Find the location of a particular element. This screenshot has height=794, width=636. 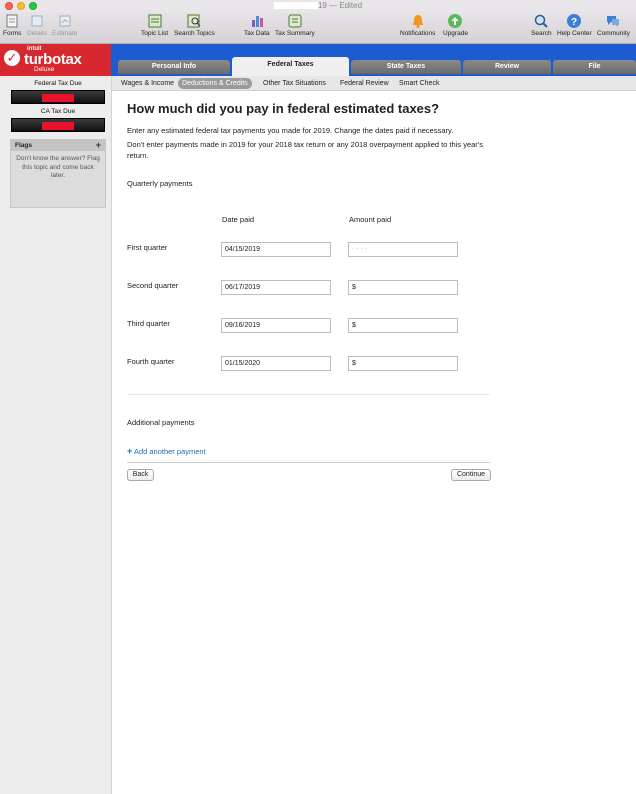

turbotax-logo: ✓ intuit turbotax Deluxe is located at coordinates (55, 60).